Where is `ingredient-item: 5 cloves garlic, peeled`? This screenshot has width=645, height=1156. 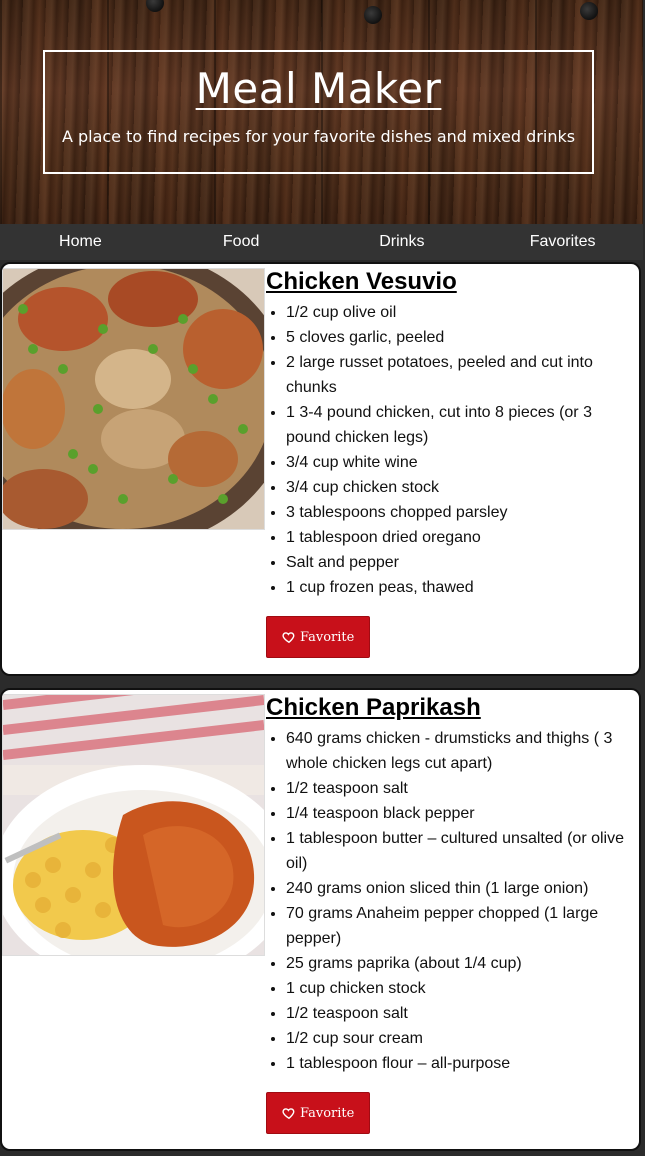
ingredient-item: 5 cloves garlic, peeled is located at coordinates (462, 337).